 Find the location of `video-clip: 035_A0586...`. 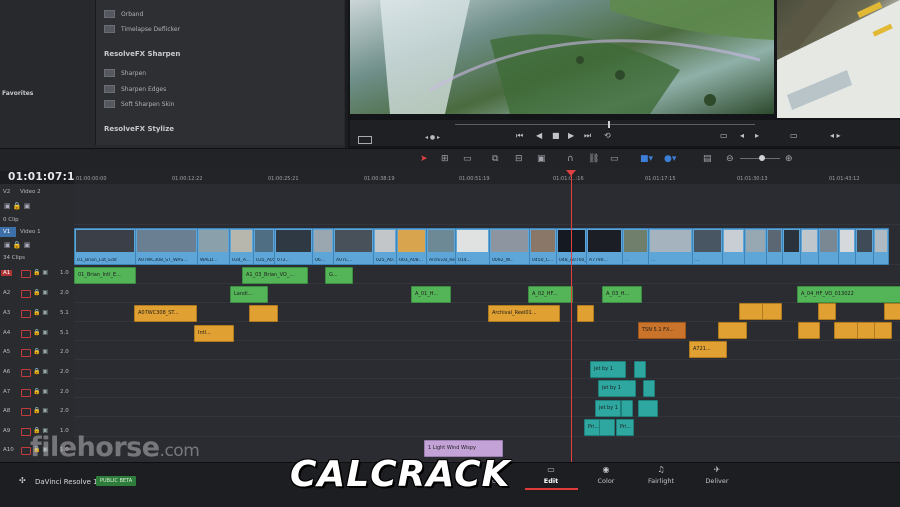

video-clip: 035_A0586... is located at coordinates (264, 246).